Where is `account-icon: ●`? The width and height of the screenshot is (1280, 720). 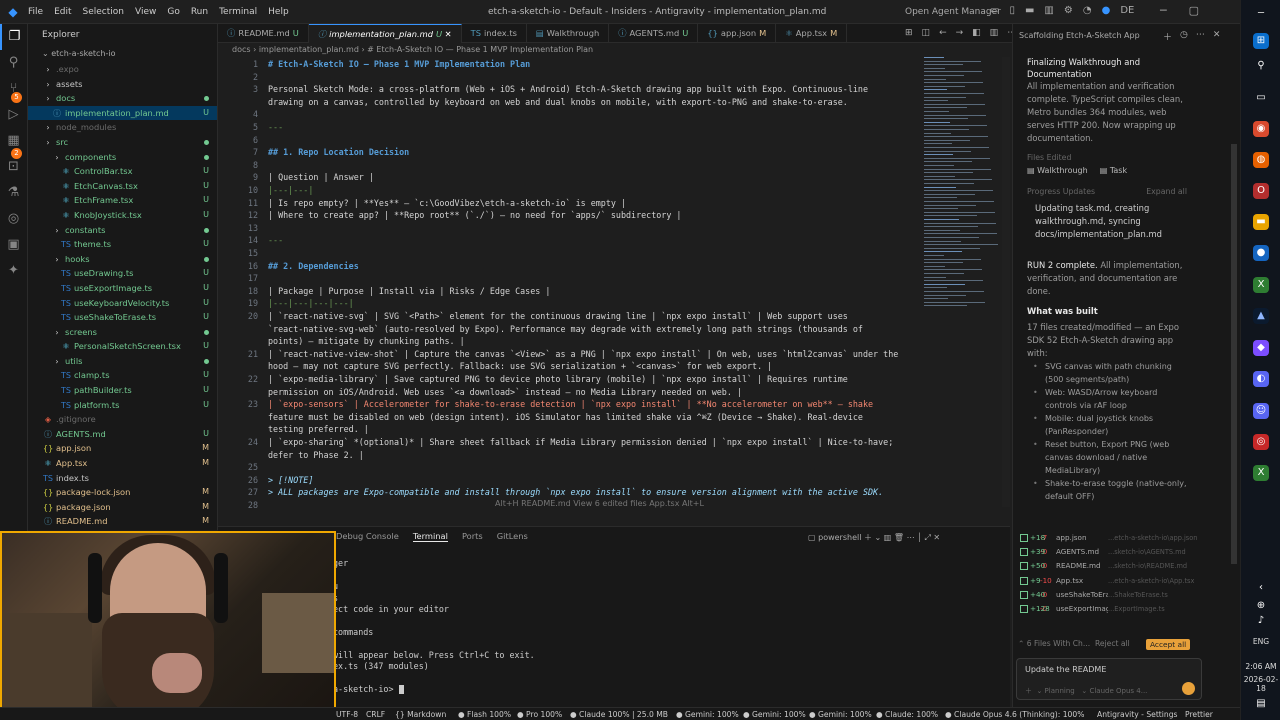 account-icon: ● is located at coordinates (1106, 10).